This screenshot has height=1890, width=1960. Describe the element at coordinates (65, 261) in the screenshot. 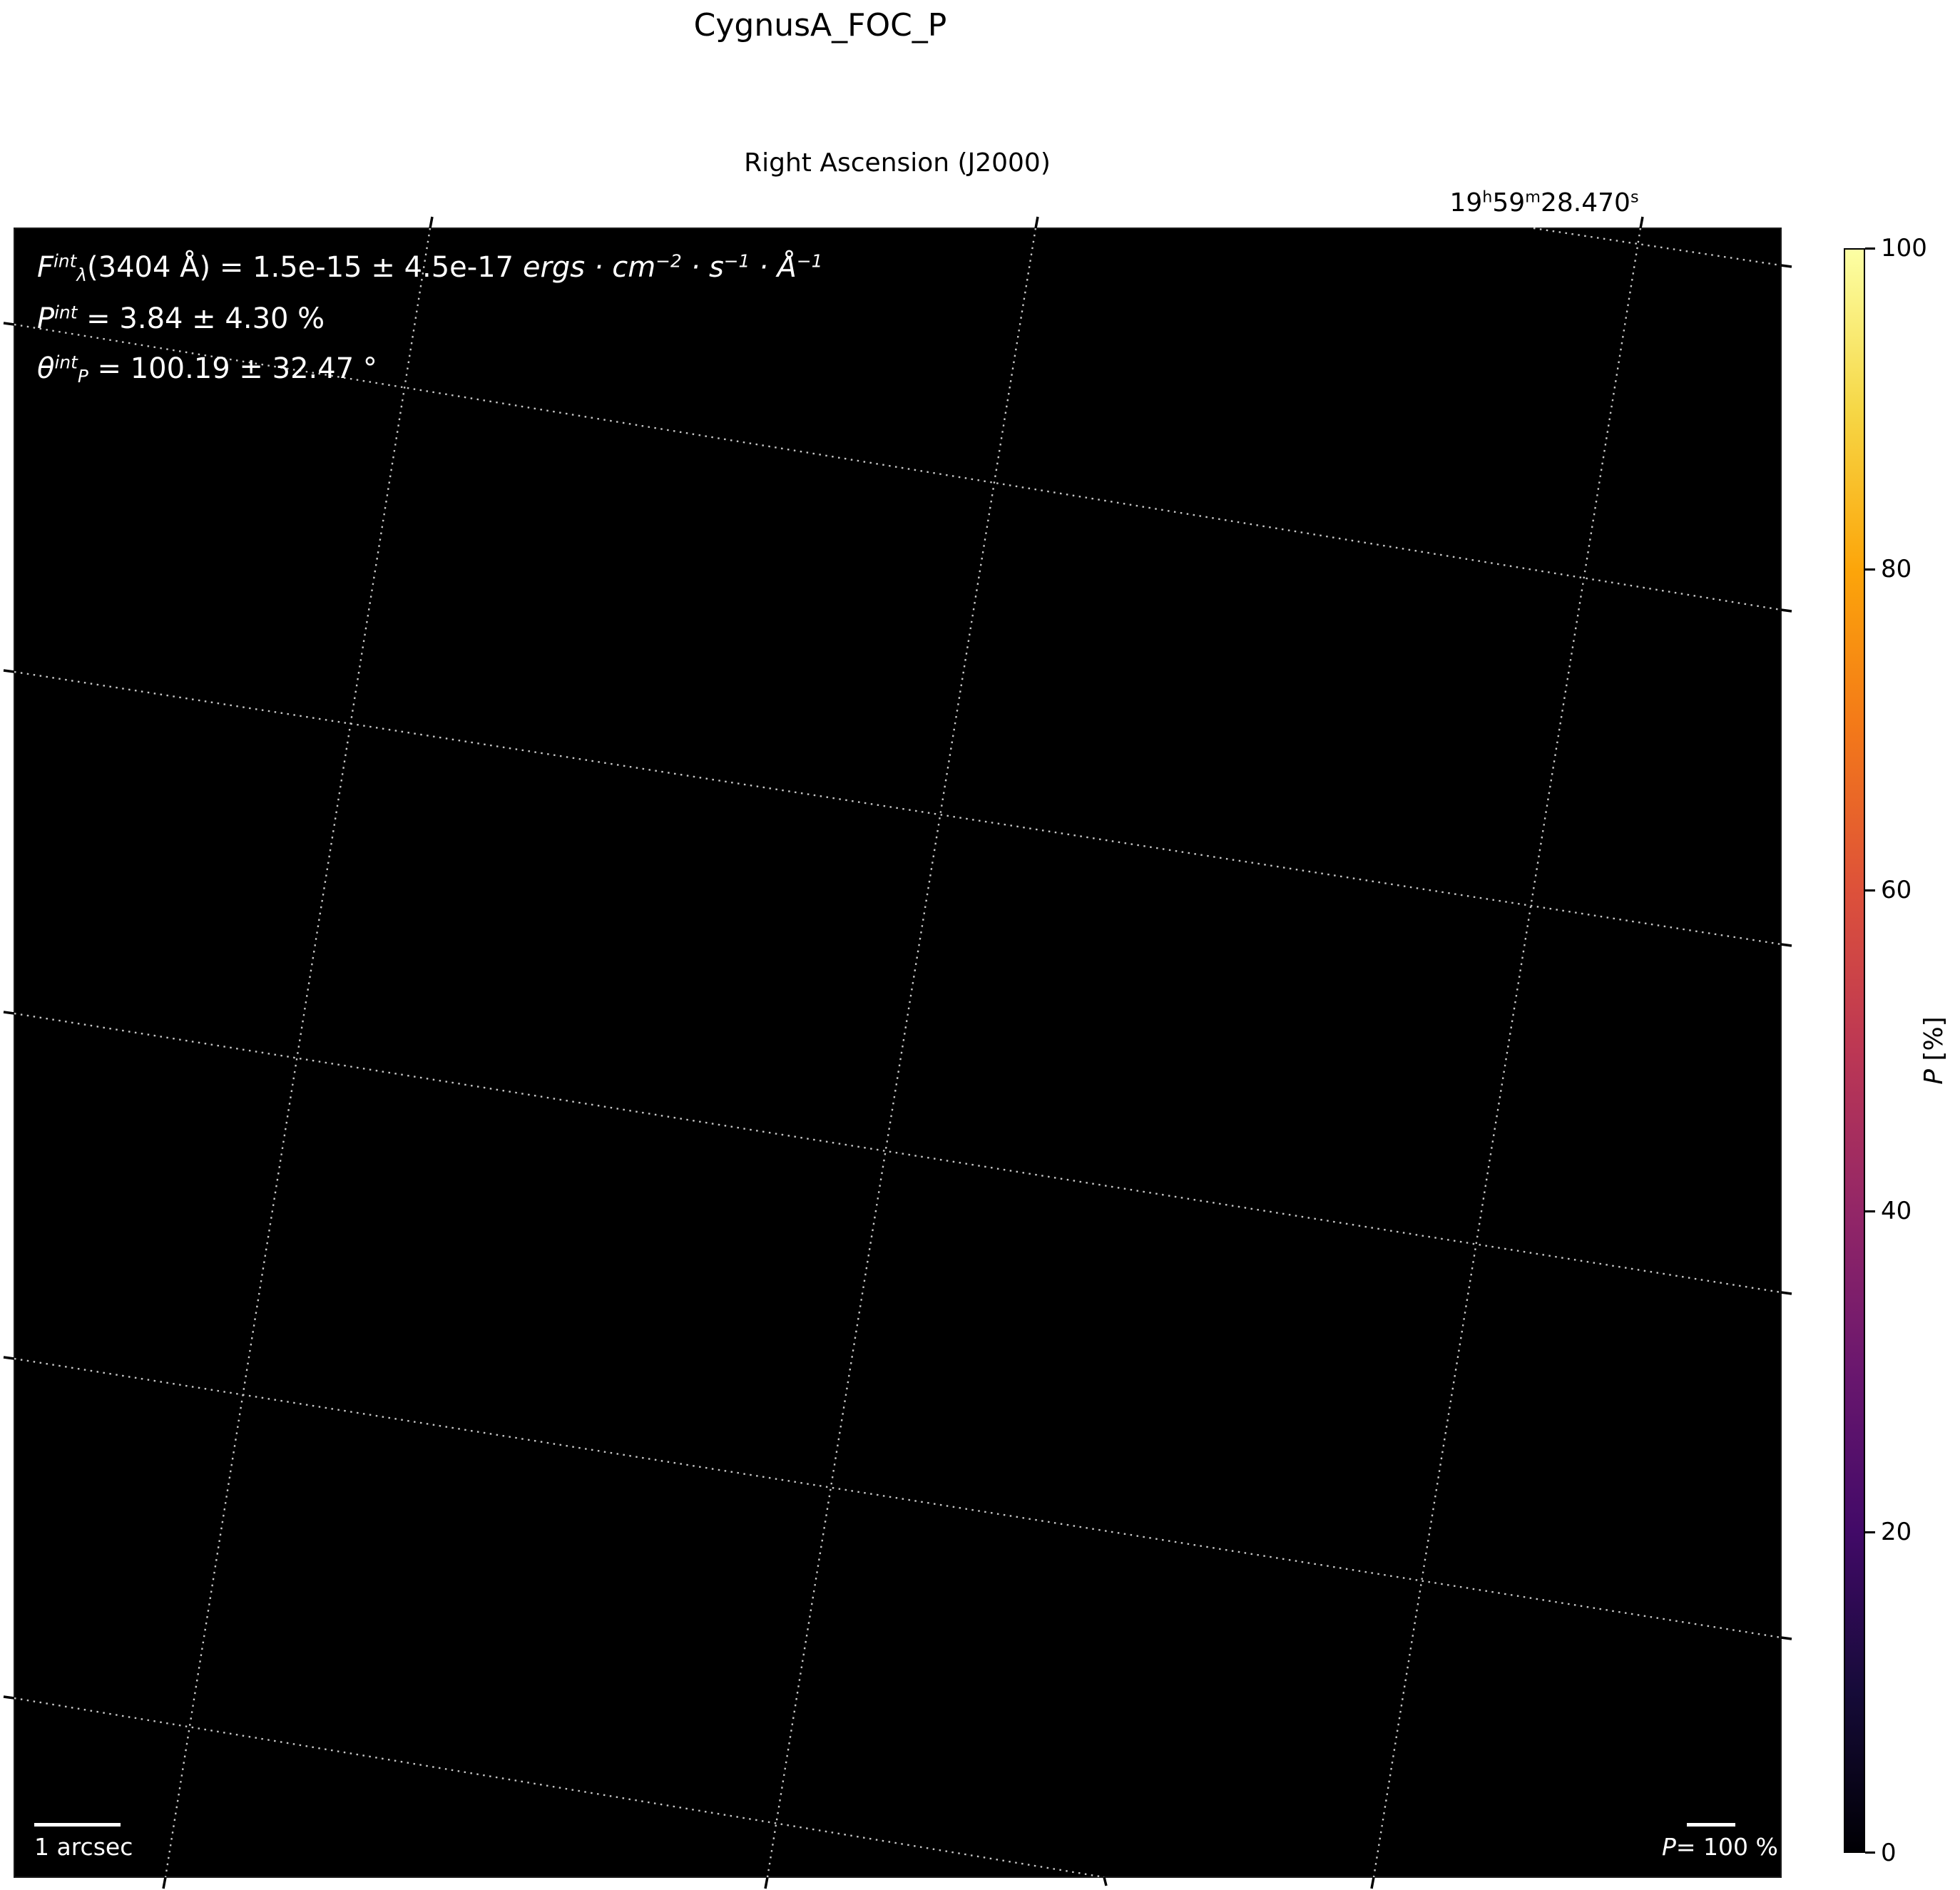

I see `flux-sup: int` at that location.